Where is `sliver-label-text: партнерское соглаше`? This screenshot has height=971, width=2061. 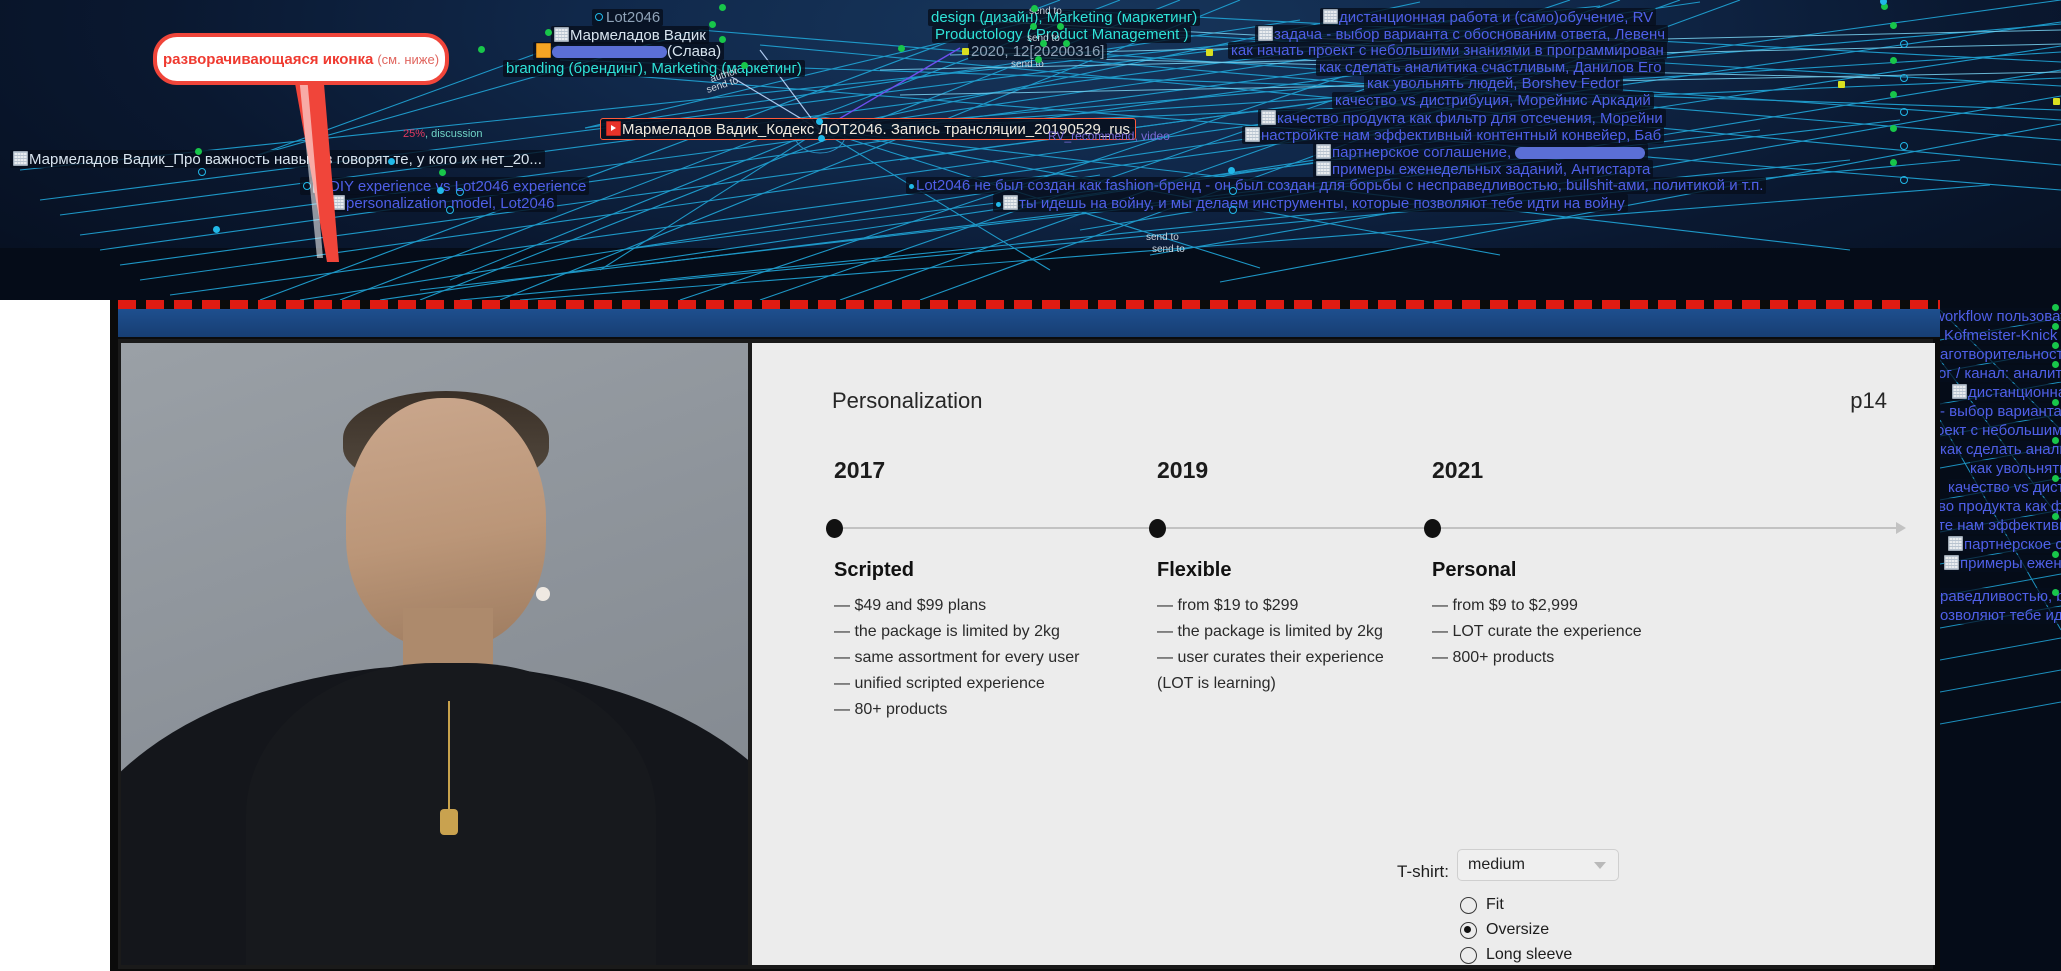
sliver-label-text: партнерское соглаше is located at coordinates (2012, 544).